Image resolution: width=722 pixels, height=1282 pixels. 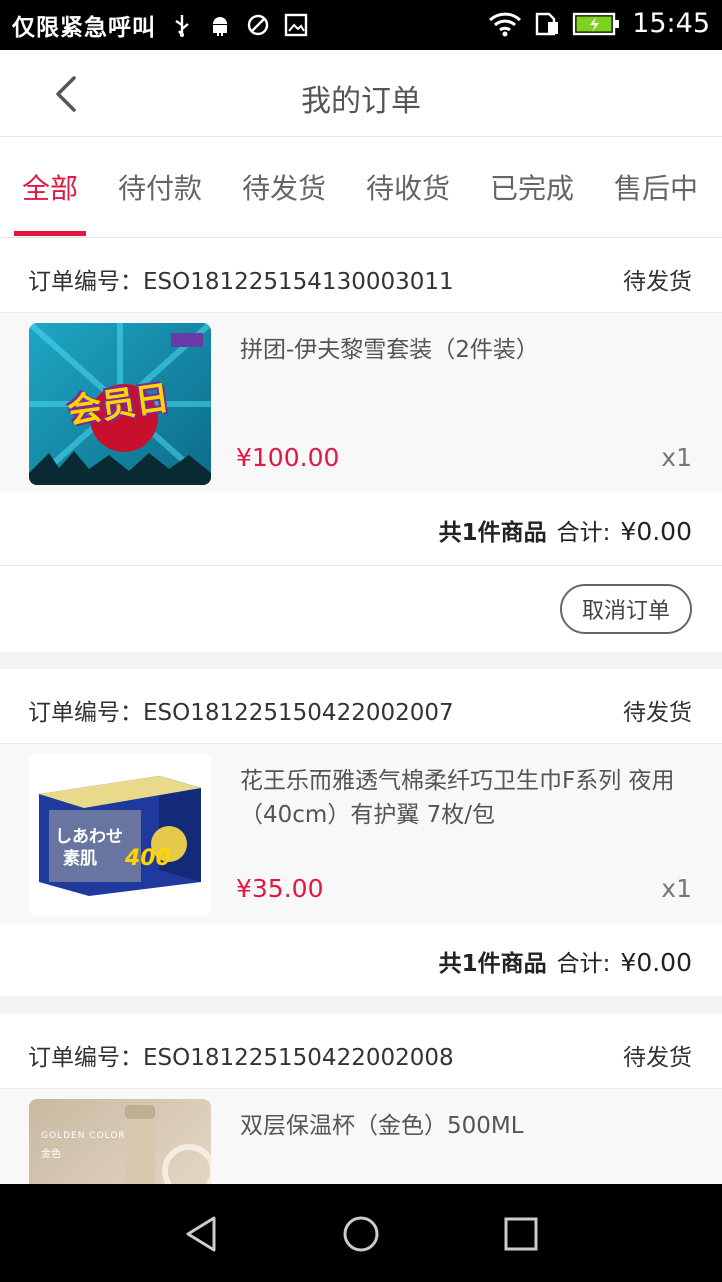 I want to click on circle-home-icon, so click(x=361, y=1234).